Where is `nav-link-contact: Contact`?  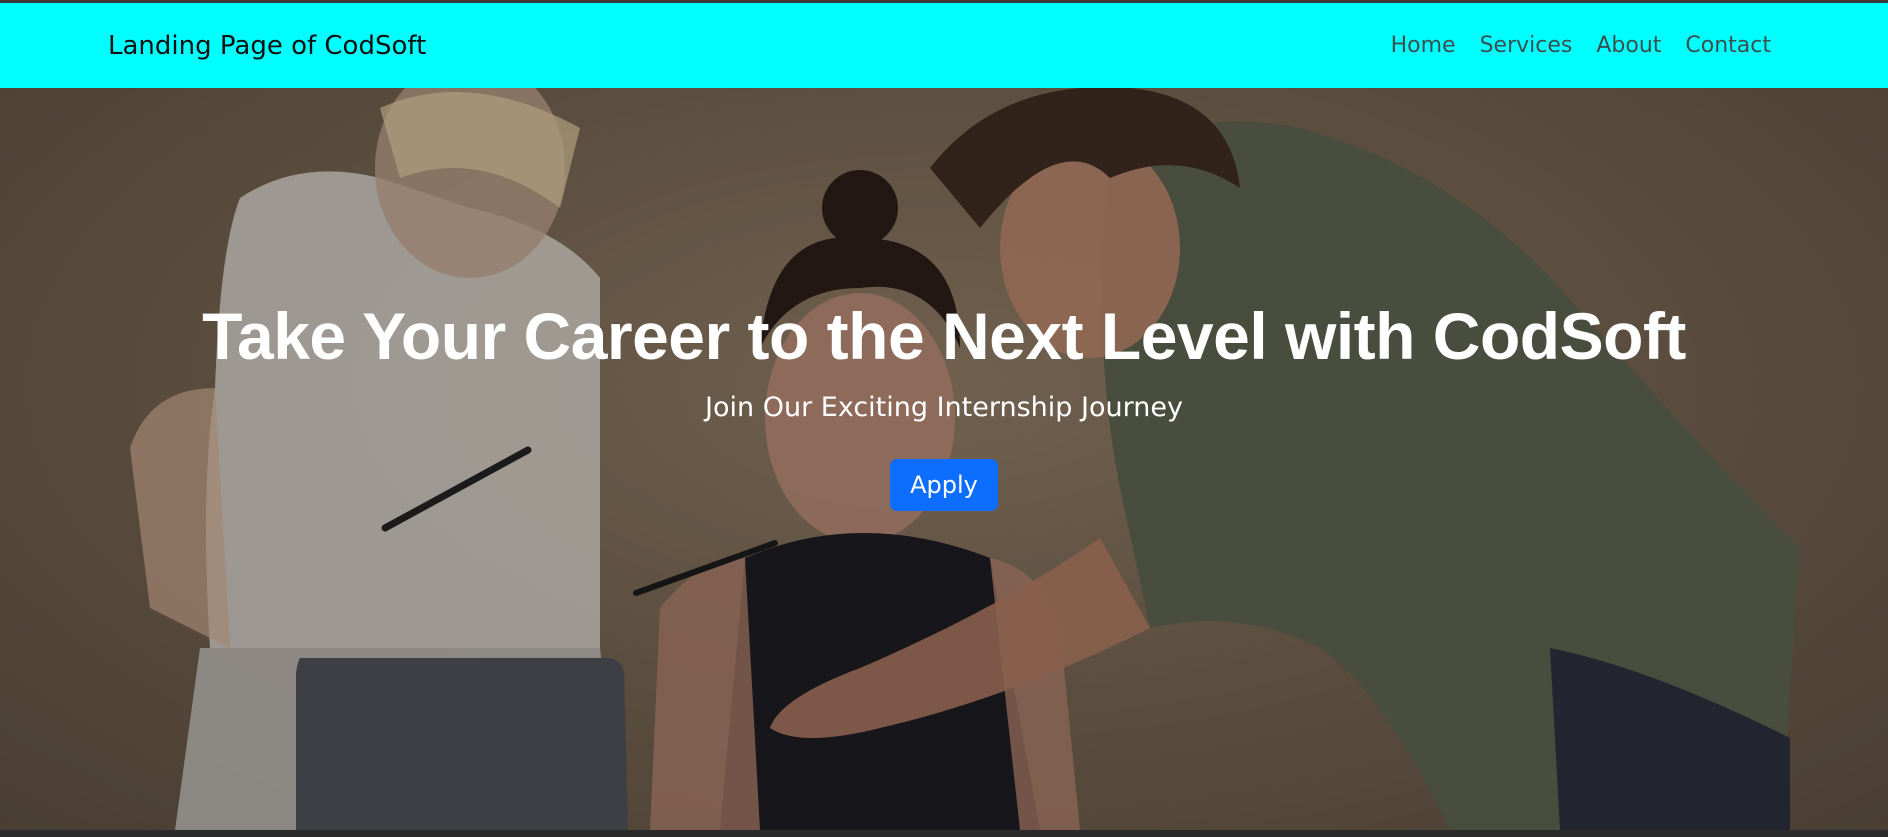
nav-link-contact: Contact is located at coordinates (1728, 45).